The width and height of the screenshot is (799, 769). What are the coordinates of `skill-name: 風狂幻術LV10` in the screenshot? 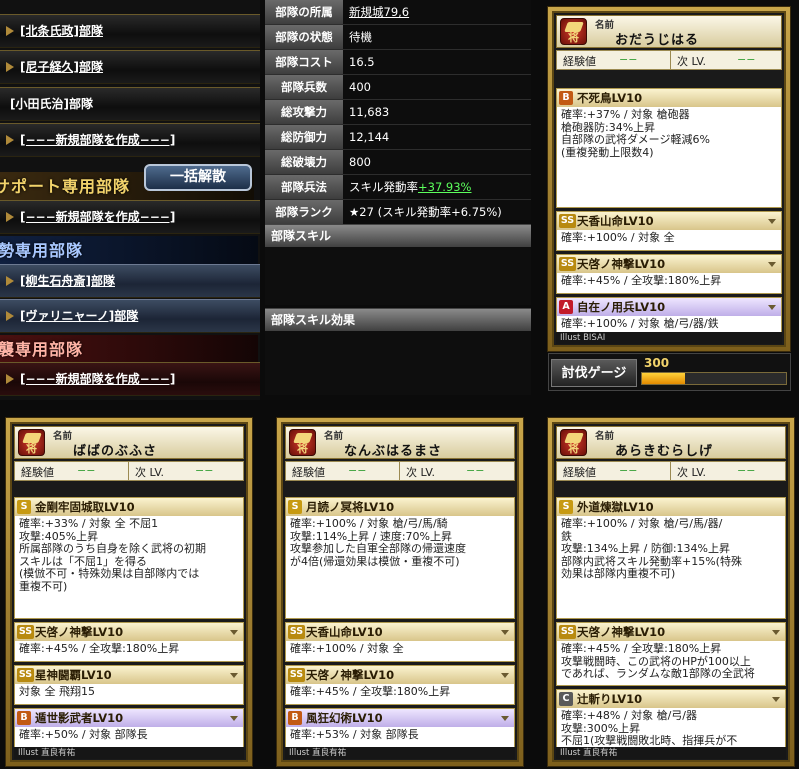 It's located at (344, 718).